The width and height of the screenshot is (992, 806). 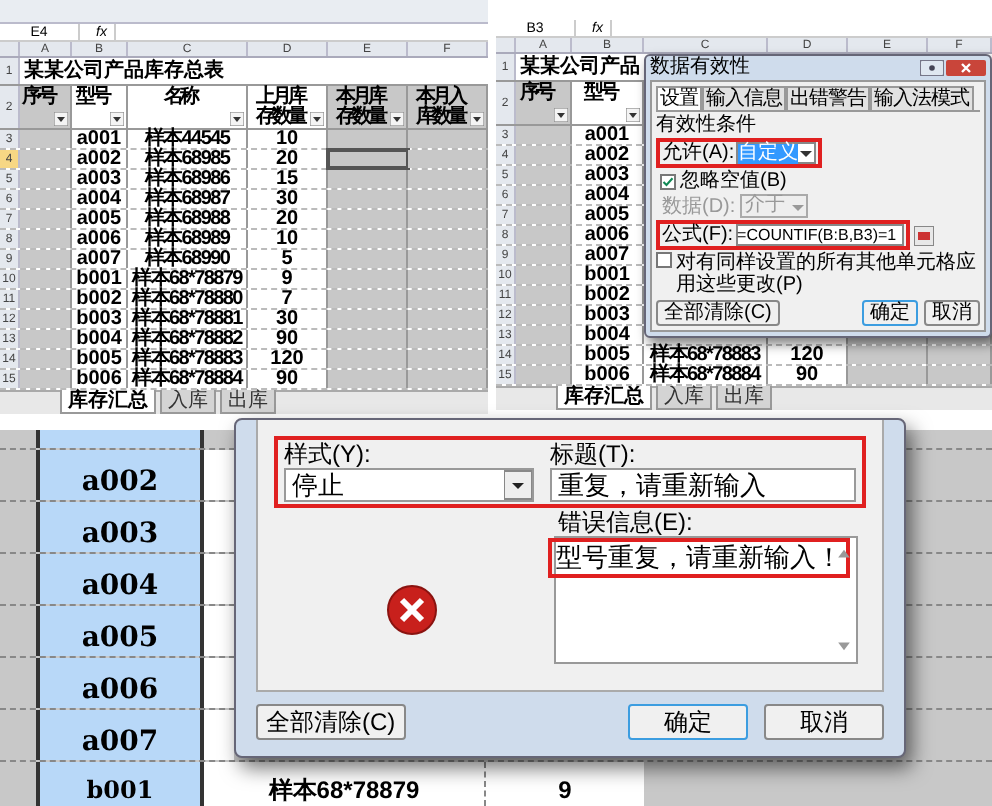 I want to click on column-heading: 名称, so click(x=180, y=100).